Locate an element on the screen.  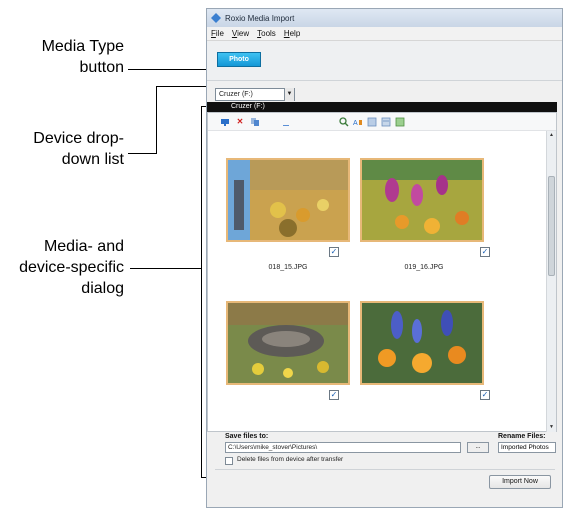
photo-filename: 019_16.JPG is located at coordinates (424, 267).